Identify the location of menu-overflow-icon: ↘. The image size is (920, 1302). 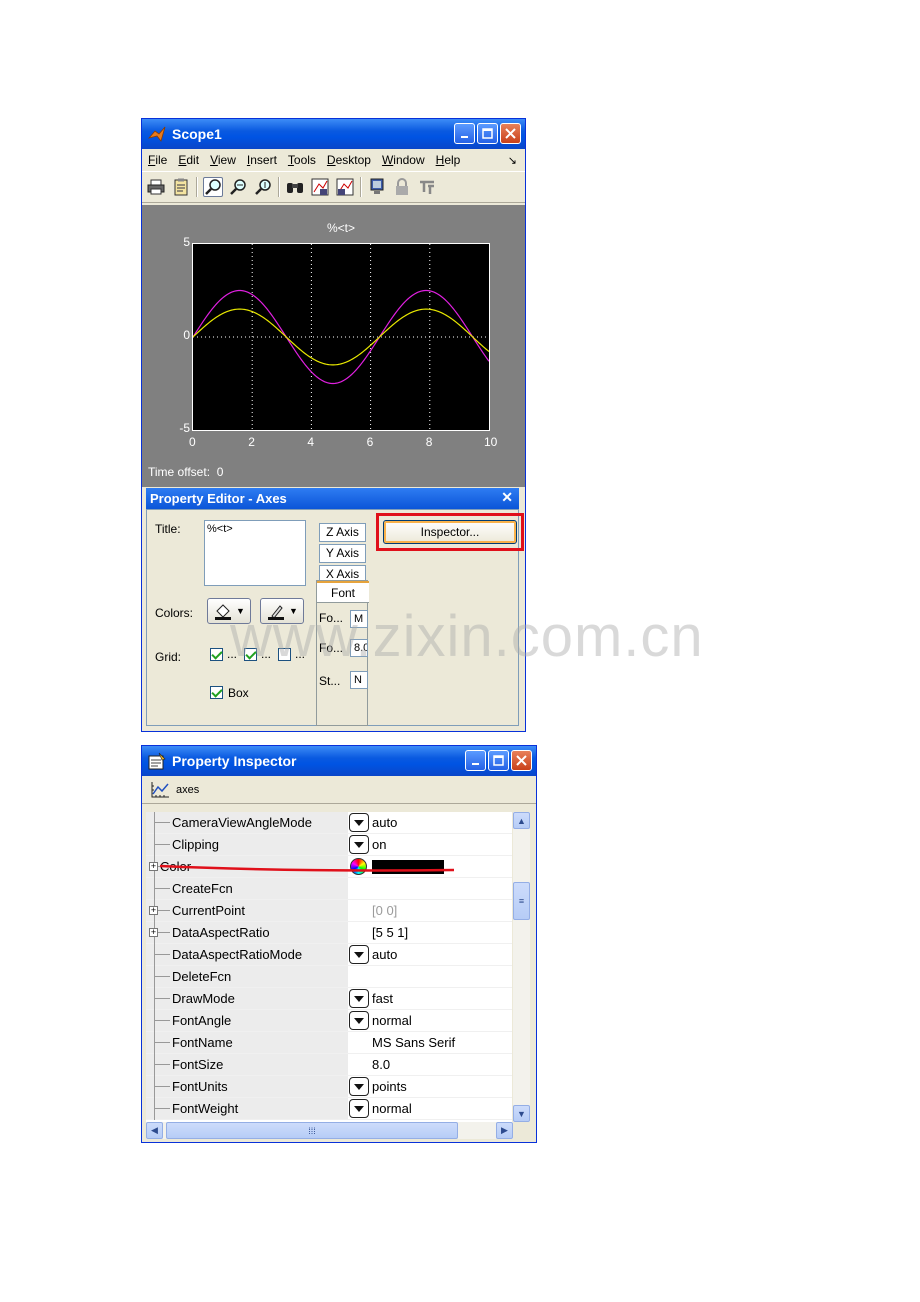
(512, 160).